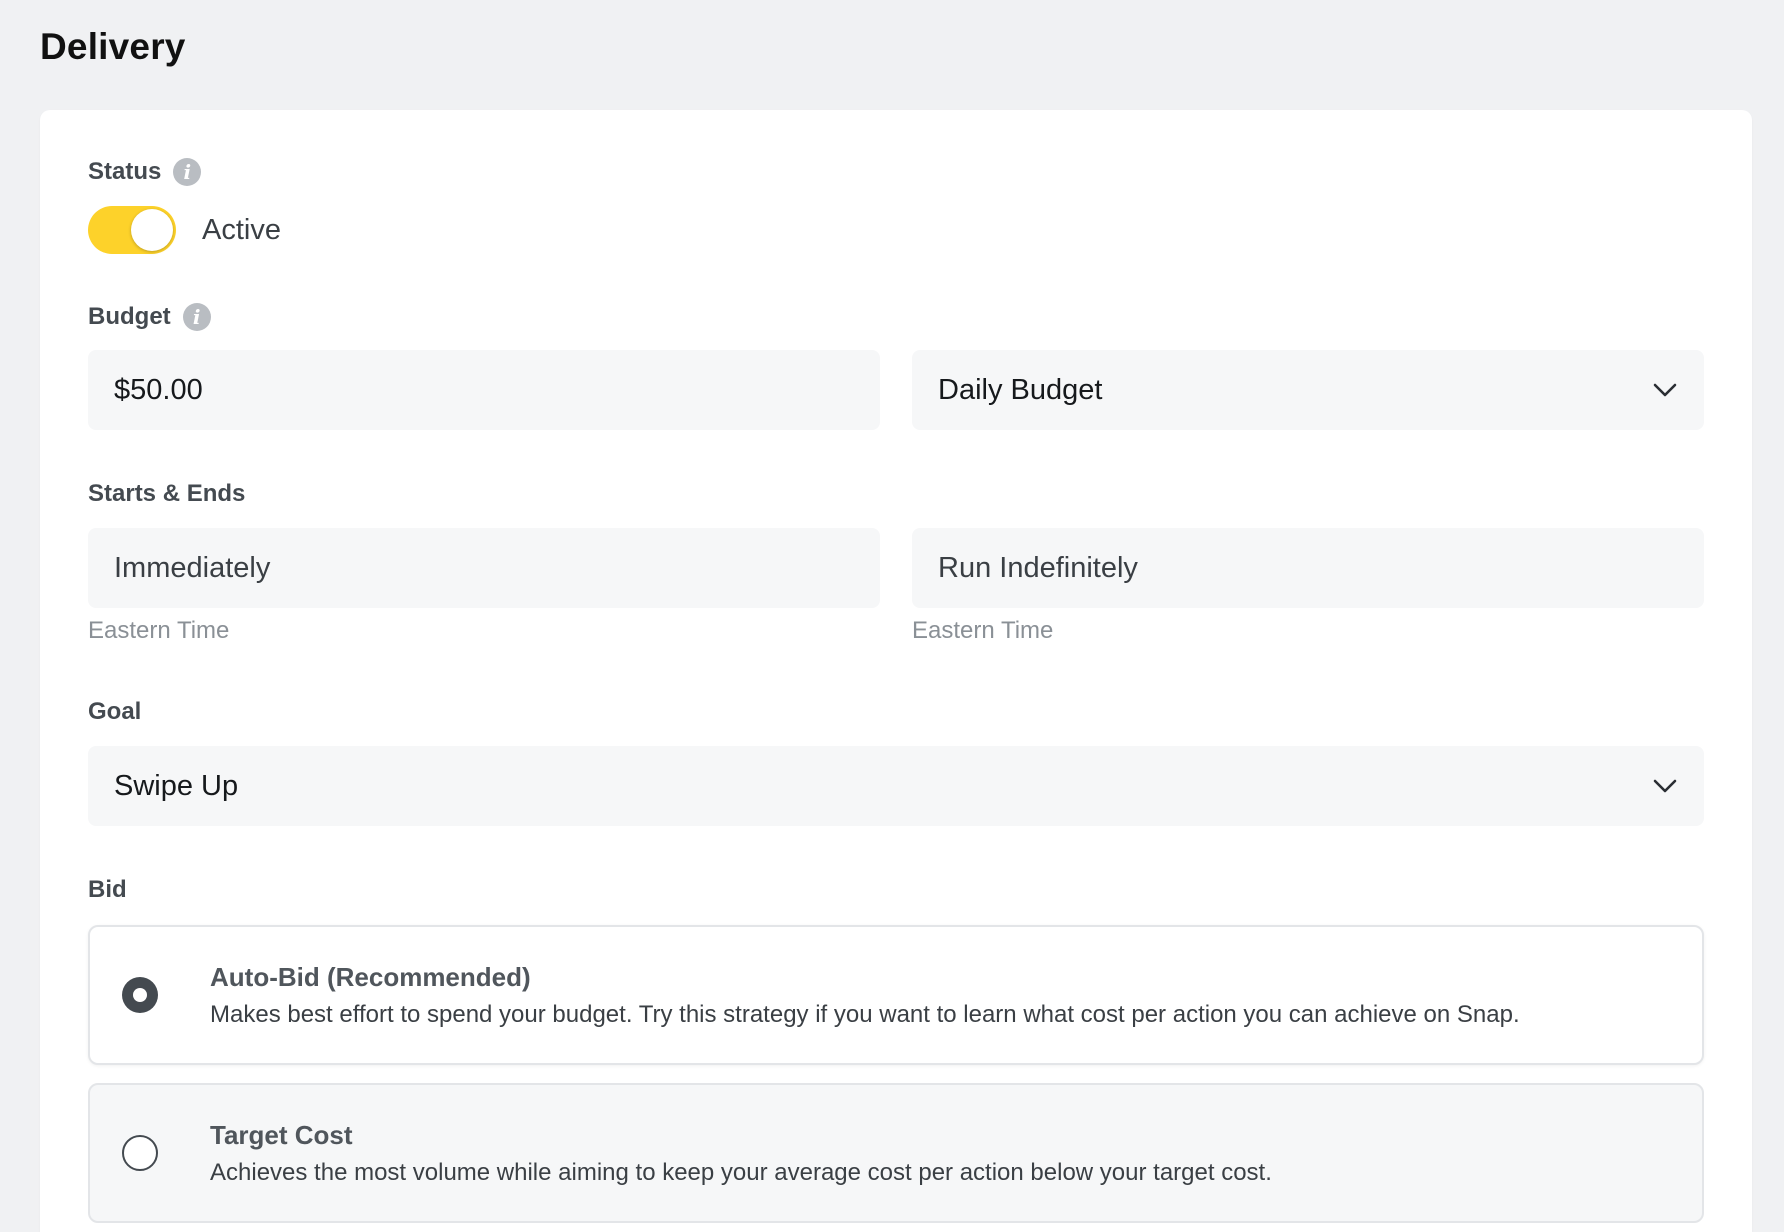 The height and width of the screenshot is (1232, 1784). What do you see at coordinates (176, 785) in the screenshot?
I see `goal-value: Swipe Up` at bounding box center [176, 785].